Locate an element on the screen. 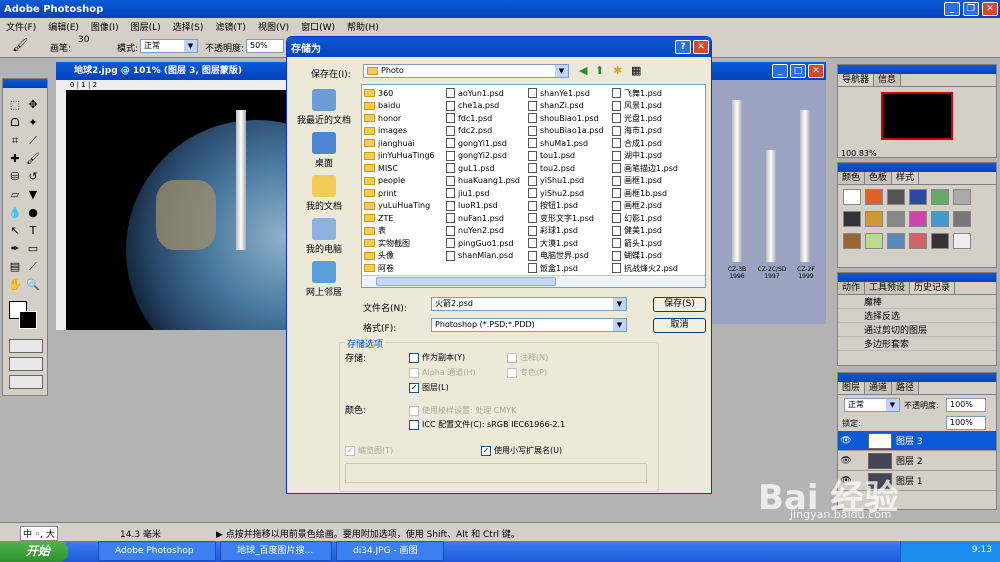 This screenshot has width=1000, height=562. file-item: gongYi1.psd is located at coordinates (487, 143).